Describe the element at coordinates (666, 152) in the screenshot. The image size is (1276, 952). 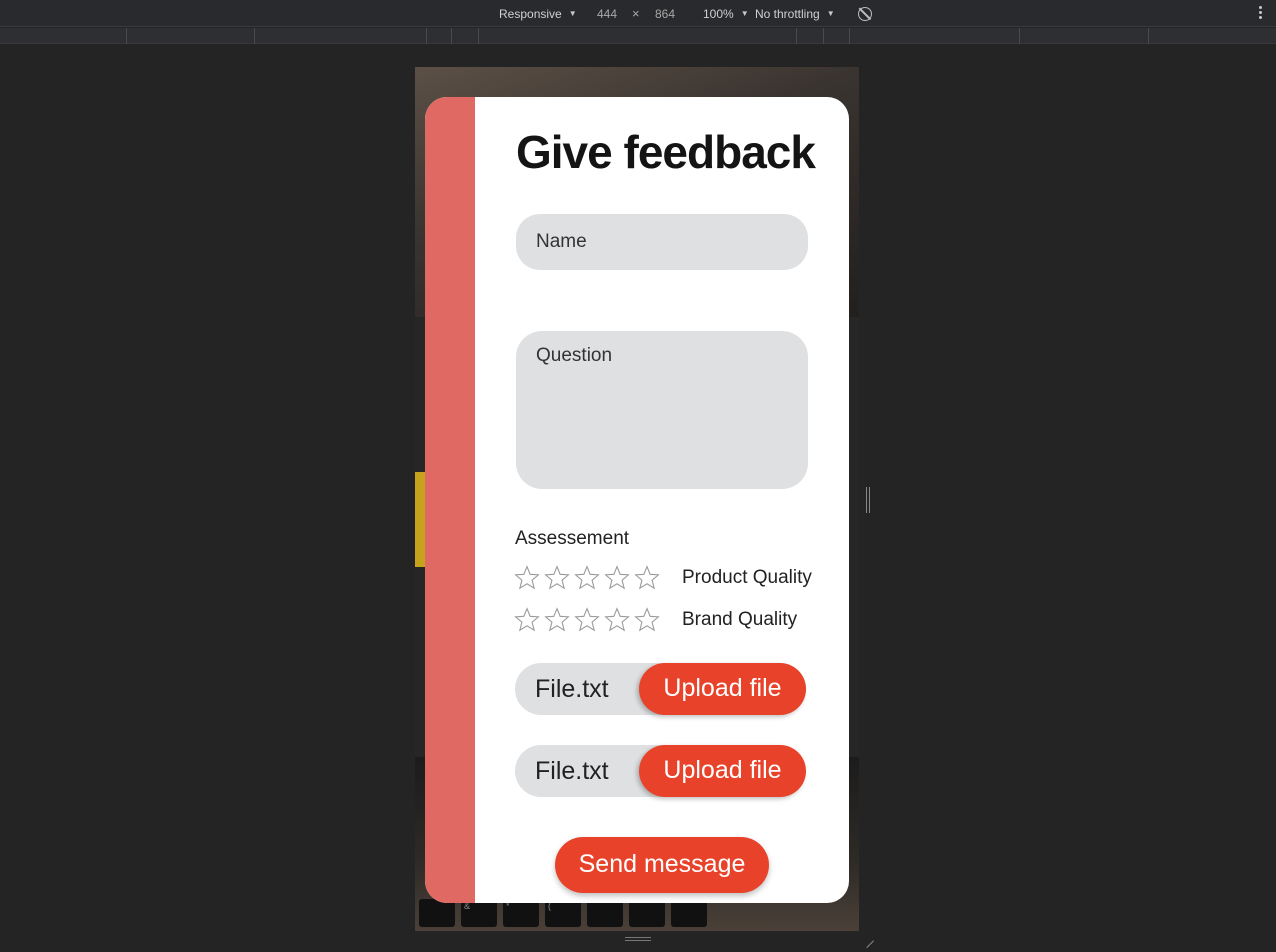
I see `page-title: Give feedback` at that location.